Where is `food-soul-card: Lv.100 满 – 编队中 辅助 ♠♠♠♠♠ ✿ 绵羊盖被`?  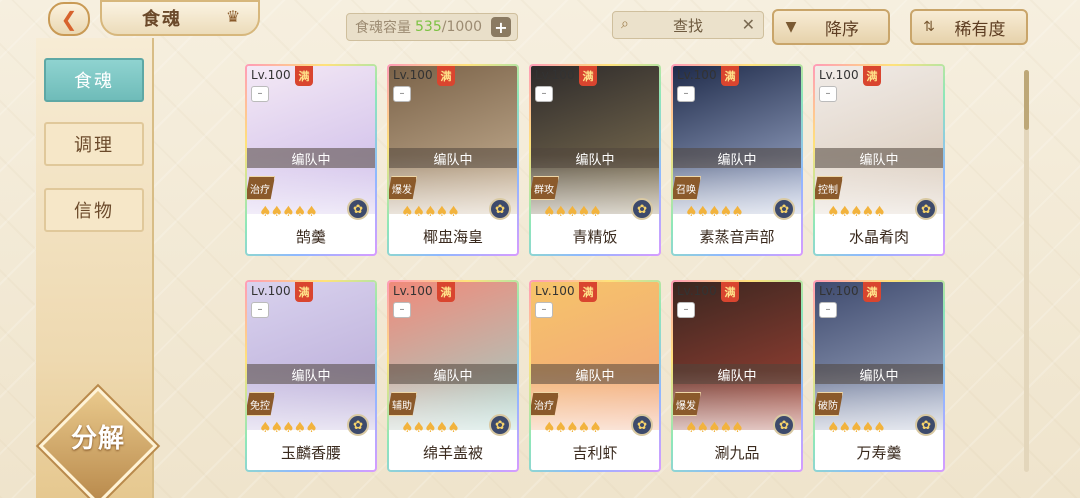
food-soul-card: Lv.100 满 – 编队中 辅助 ♠♠♠♠♠ ✿ 绵羊盖被 is located at coordinates (453, 376).